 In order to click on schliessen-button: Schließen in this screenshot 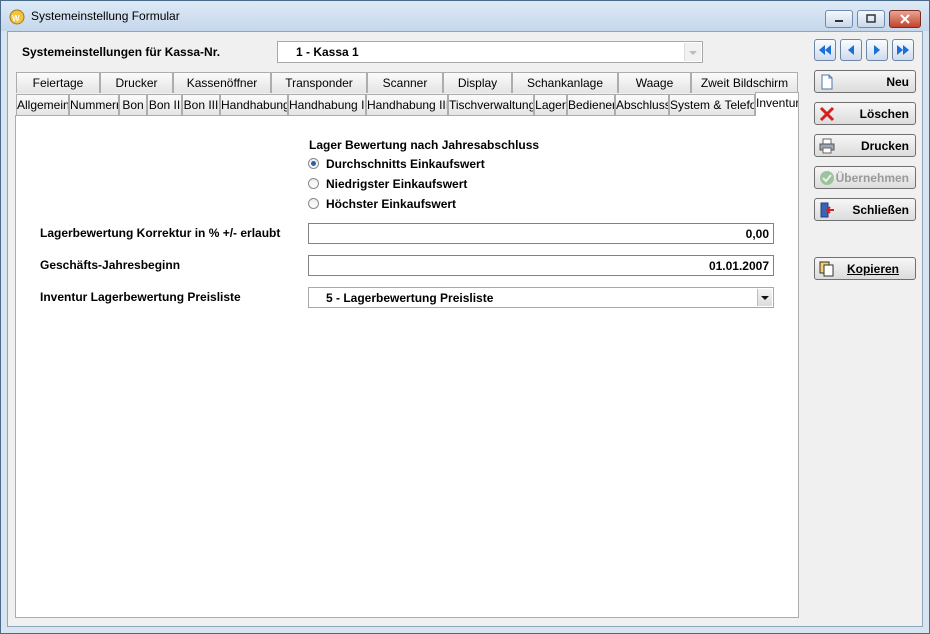, I will do `click(865, 209)`.